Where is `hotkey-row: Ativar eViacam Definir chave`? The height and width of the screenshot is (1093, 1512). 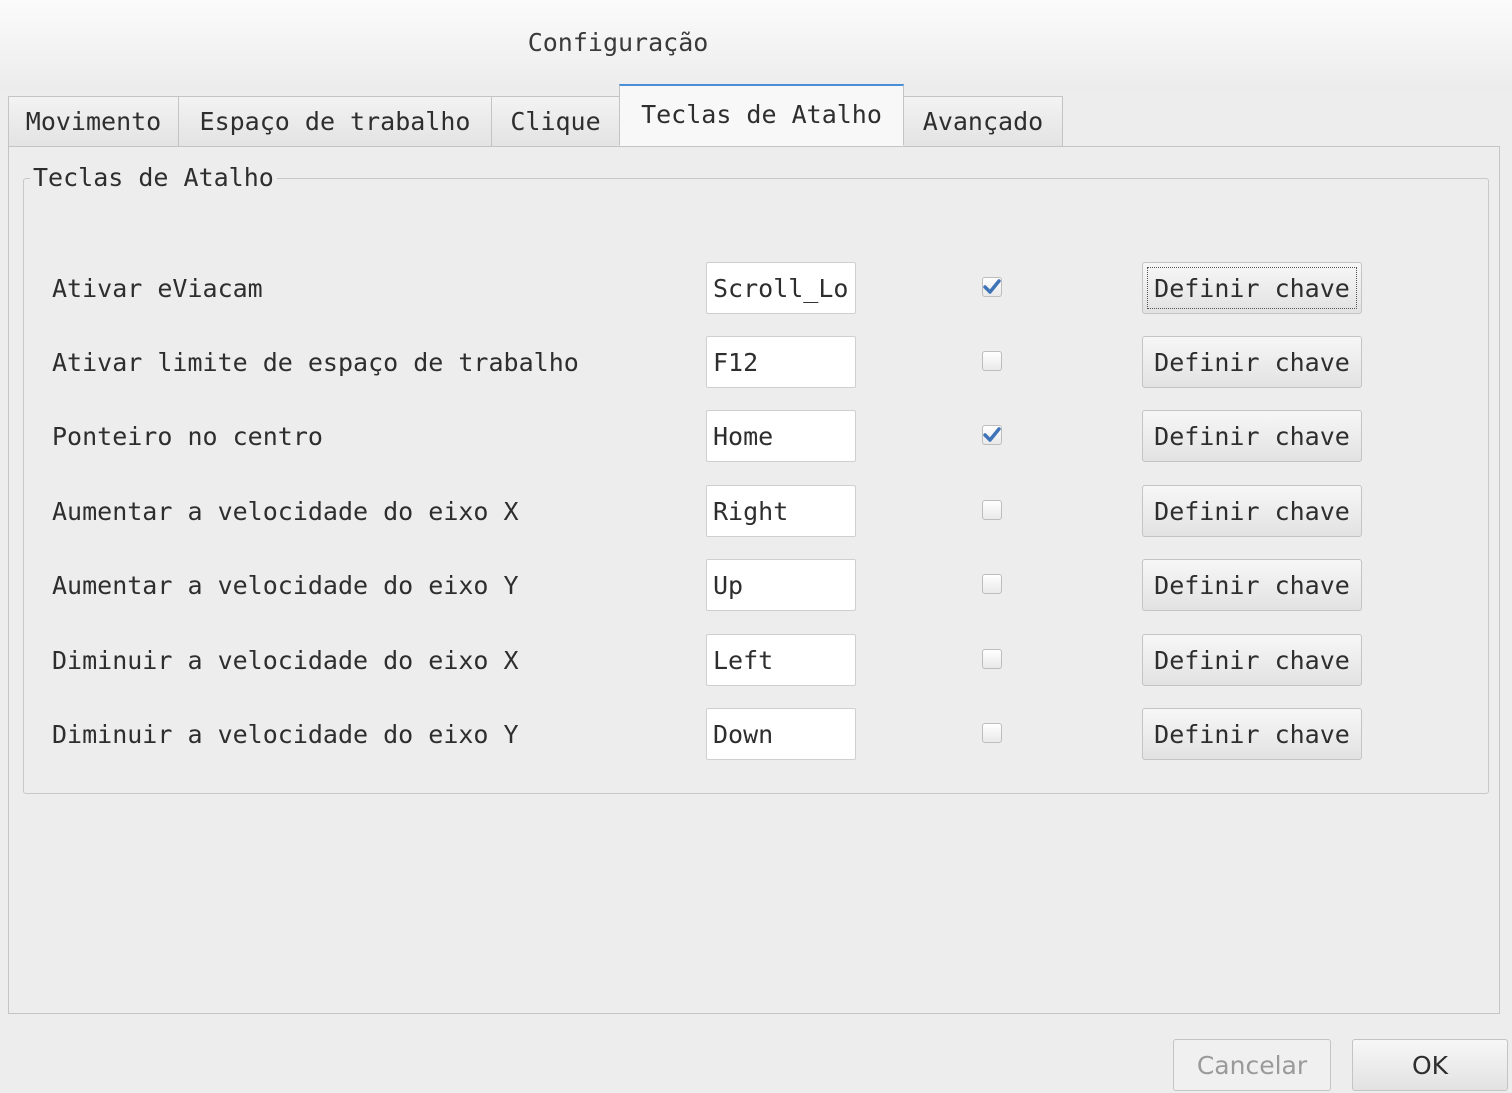 hotkey-row: Ativar eViacam Definir chave is located at coordinates (756, 289).